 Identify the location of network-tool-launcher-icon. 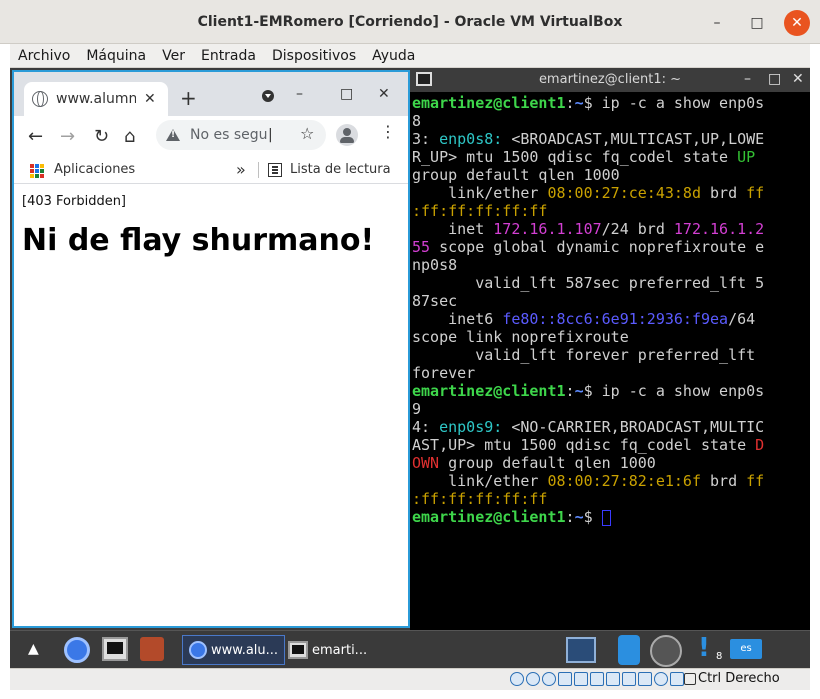
(152, 649).